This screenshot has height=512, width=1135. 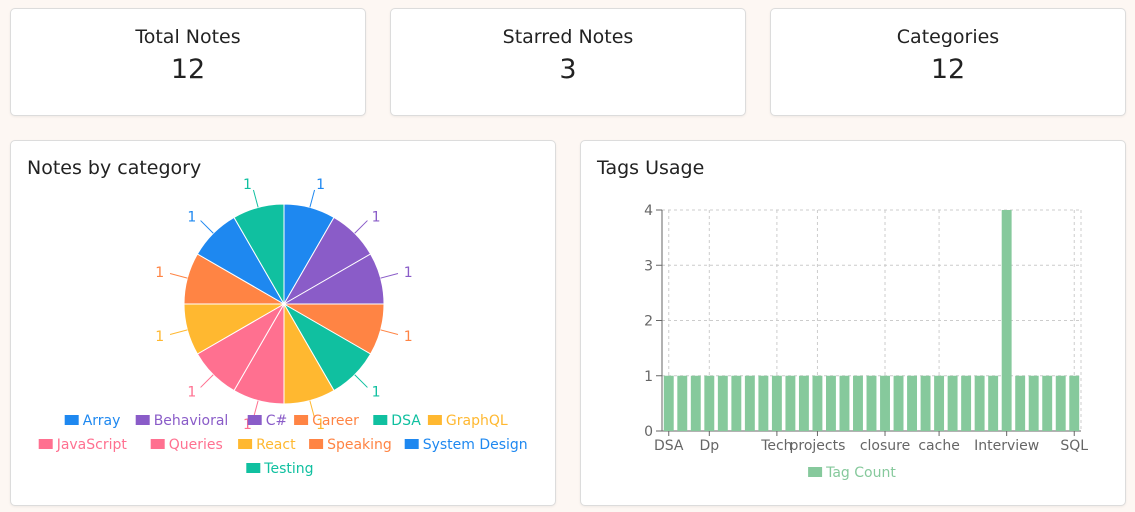 What do you see at coordinates (326, 421) in the screenshot?
I see `legend-item-career: Career` at bounding box center [326, 421].